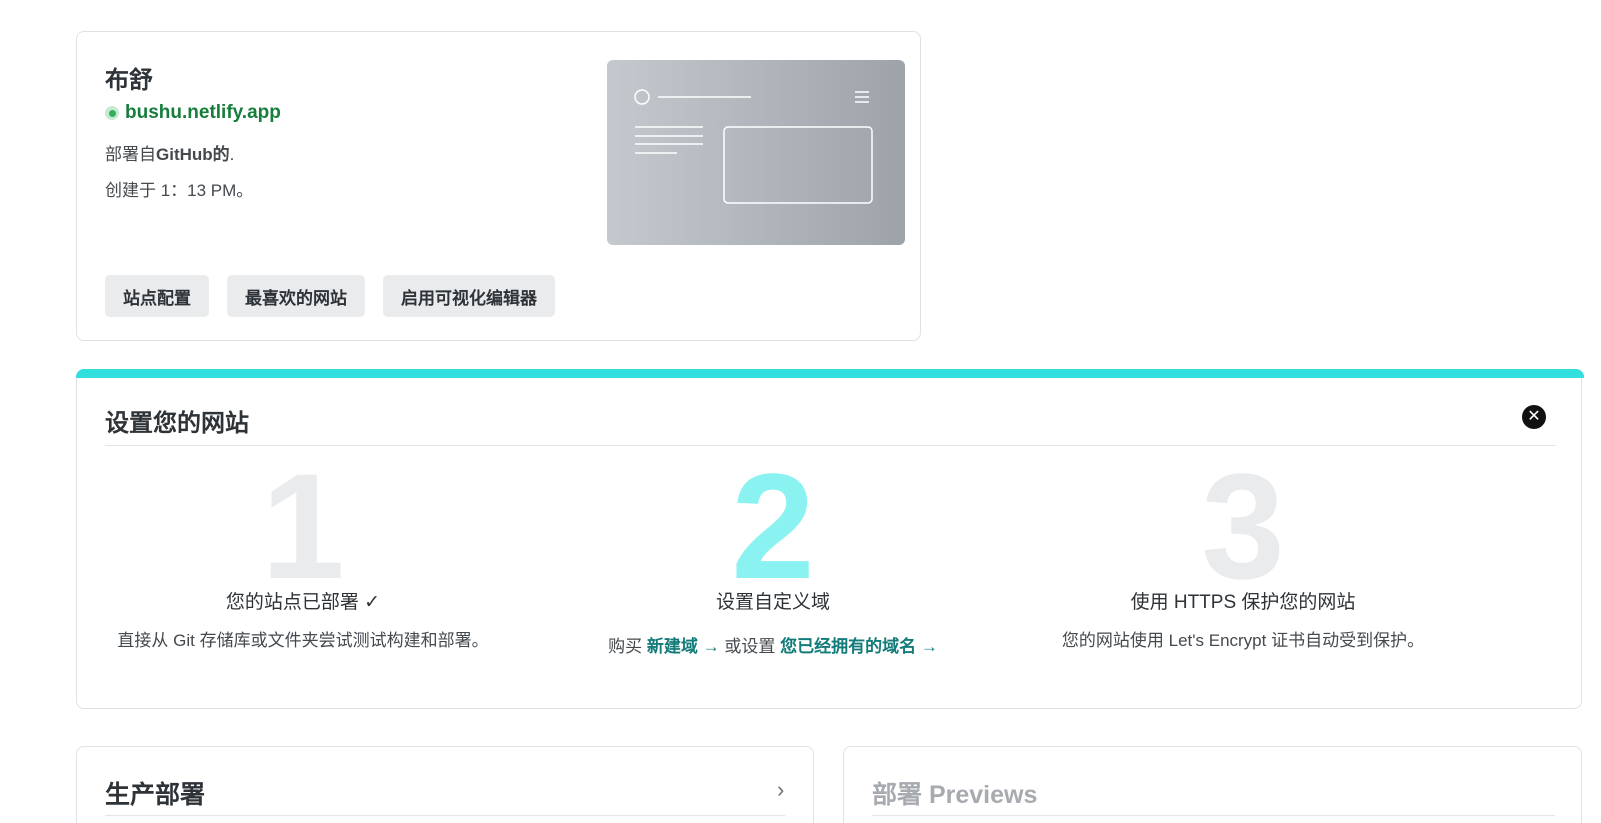 This screenshot has width=1601, height=823. What do you see at coordinates (1212, 784) in the screenshot?
I see `deploy-previews-panel: 部署 Previews` at bounding box center [1212, 784].